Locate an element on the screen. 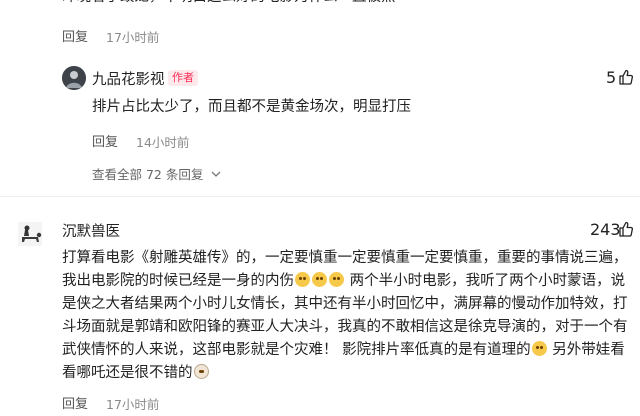 The width and height of the screenshot is (640, 416). cat-face-emoji-icon is located at coordinates (201, 371).